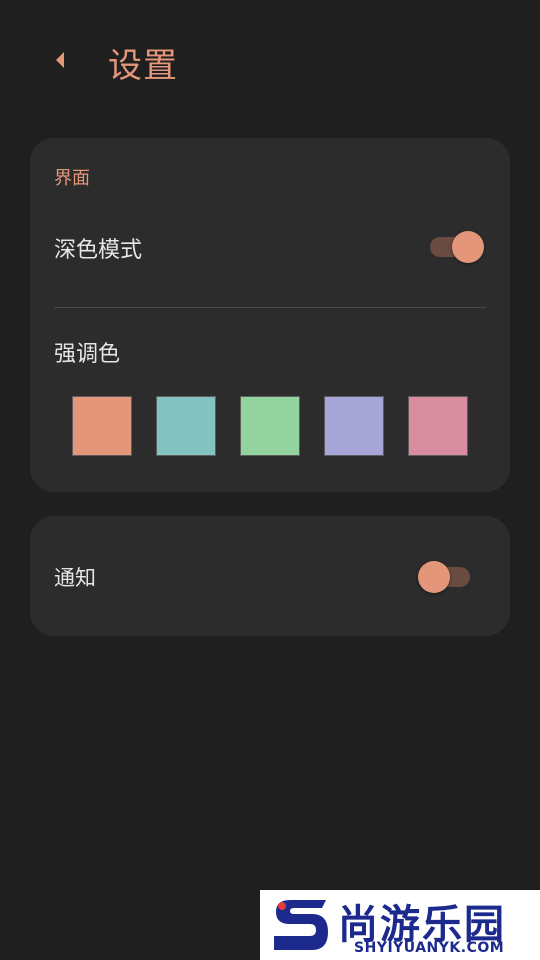  I want to click on accent-swatch-teal, so click(186, 426).